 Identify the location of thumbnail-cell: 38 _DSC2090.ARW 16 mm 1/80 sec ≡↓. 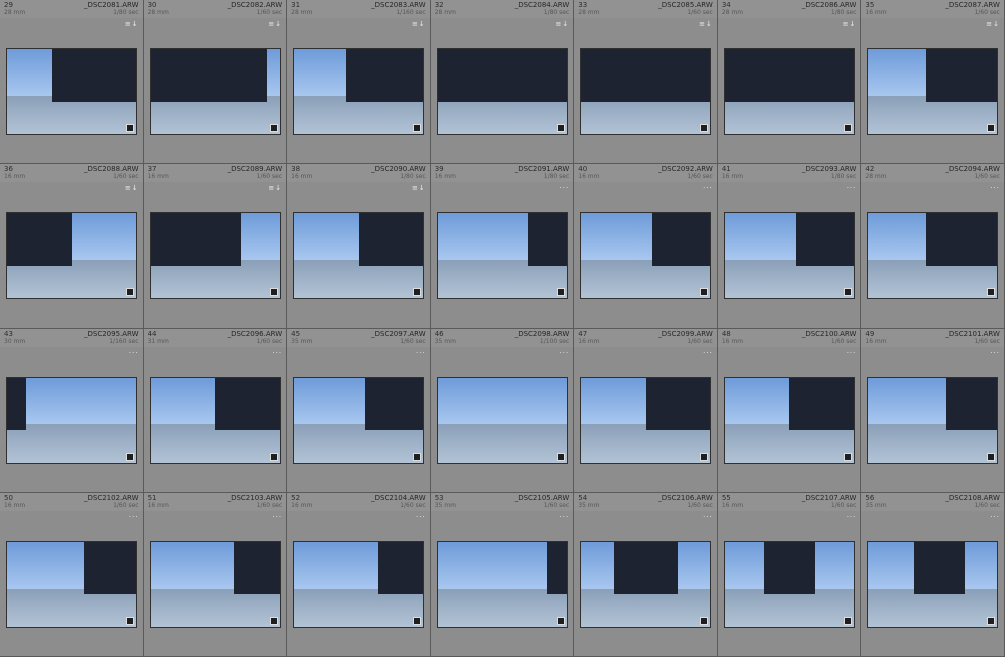
(359, 246).